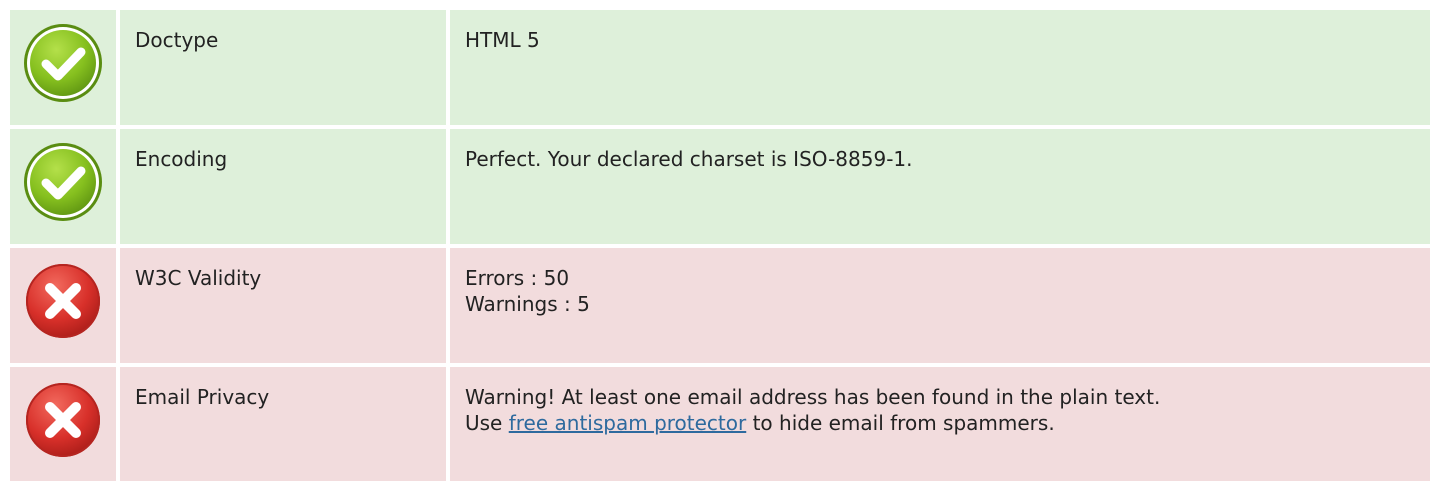  I want to click on row-label: W3C Validity, so click(283, 305).